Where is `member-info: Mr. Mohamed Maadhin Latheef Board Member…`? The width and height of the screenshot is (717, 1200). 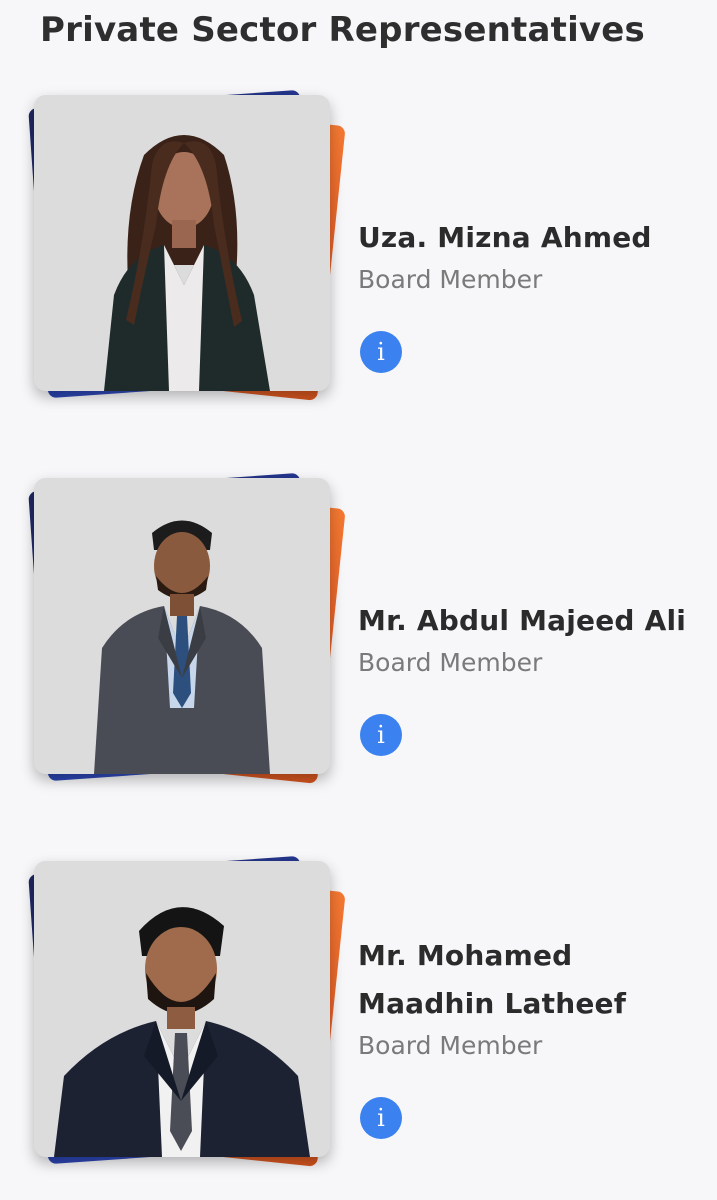 member-info: Mr. Mohamed Maadhin Latheef Board Member… is located at coordinates (533, 1011).